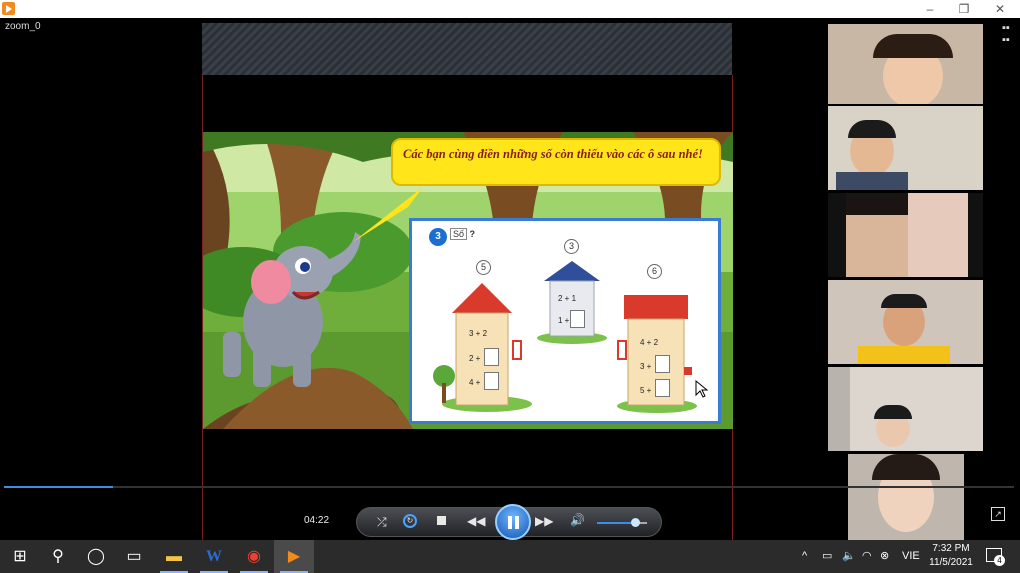 The width and height of the screenshot is (1020, 573). Describe the element at coordinates (998, 514) in the screenshot. I see `switch-to-library-icon: ↗` at that location.